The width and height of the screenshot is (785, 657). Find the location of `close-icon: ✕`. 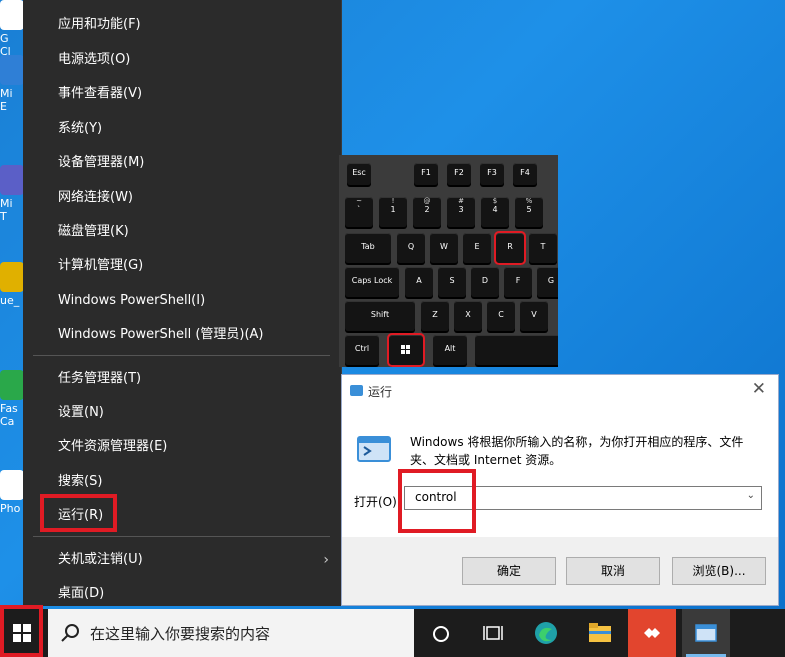

close-icon: ✕ is located at coordinates (759, 389).